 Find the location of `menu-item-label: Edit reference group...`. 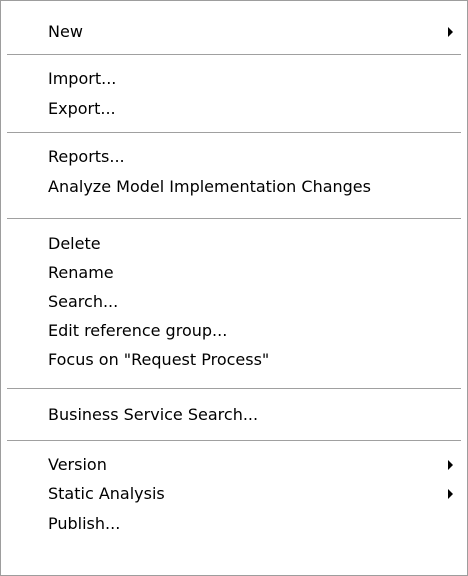

menu-item-label: Edit reference group... is located at coordinates (138, 330).